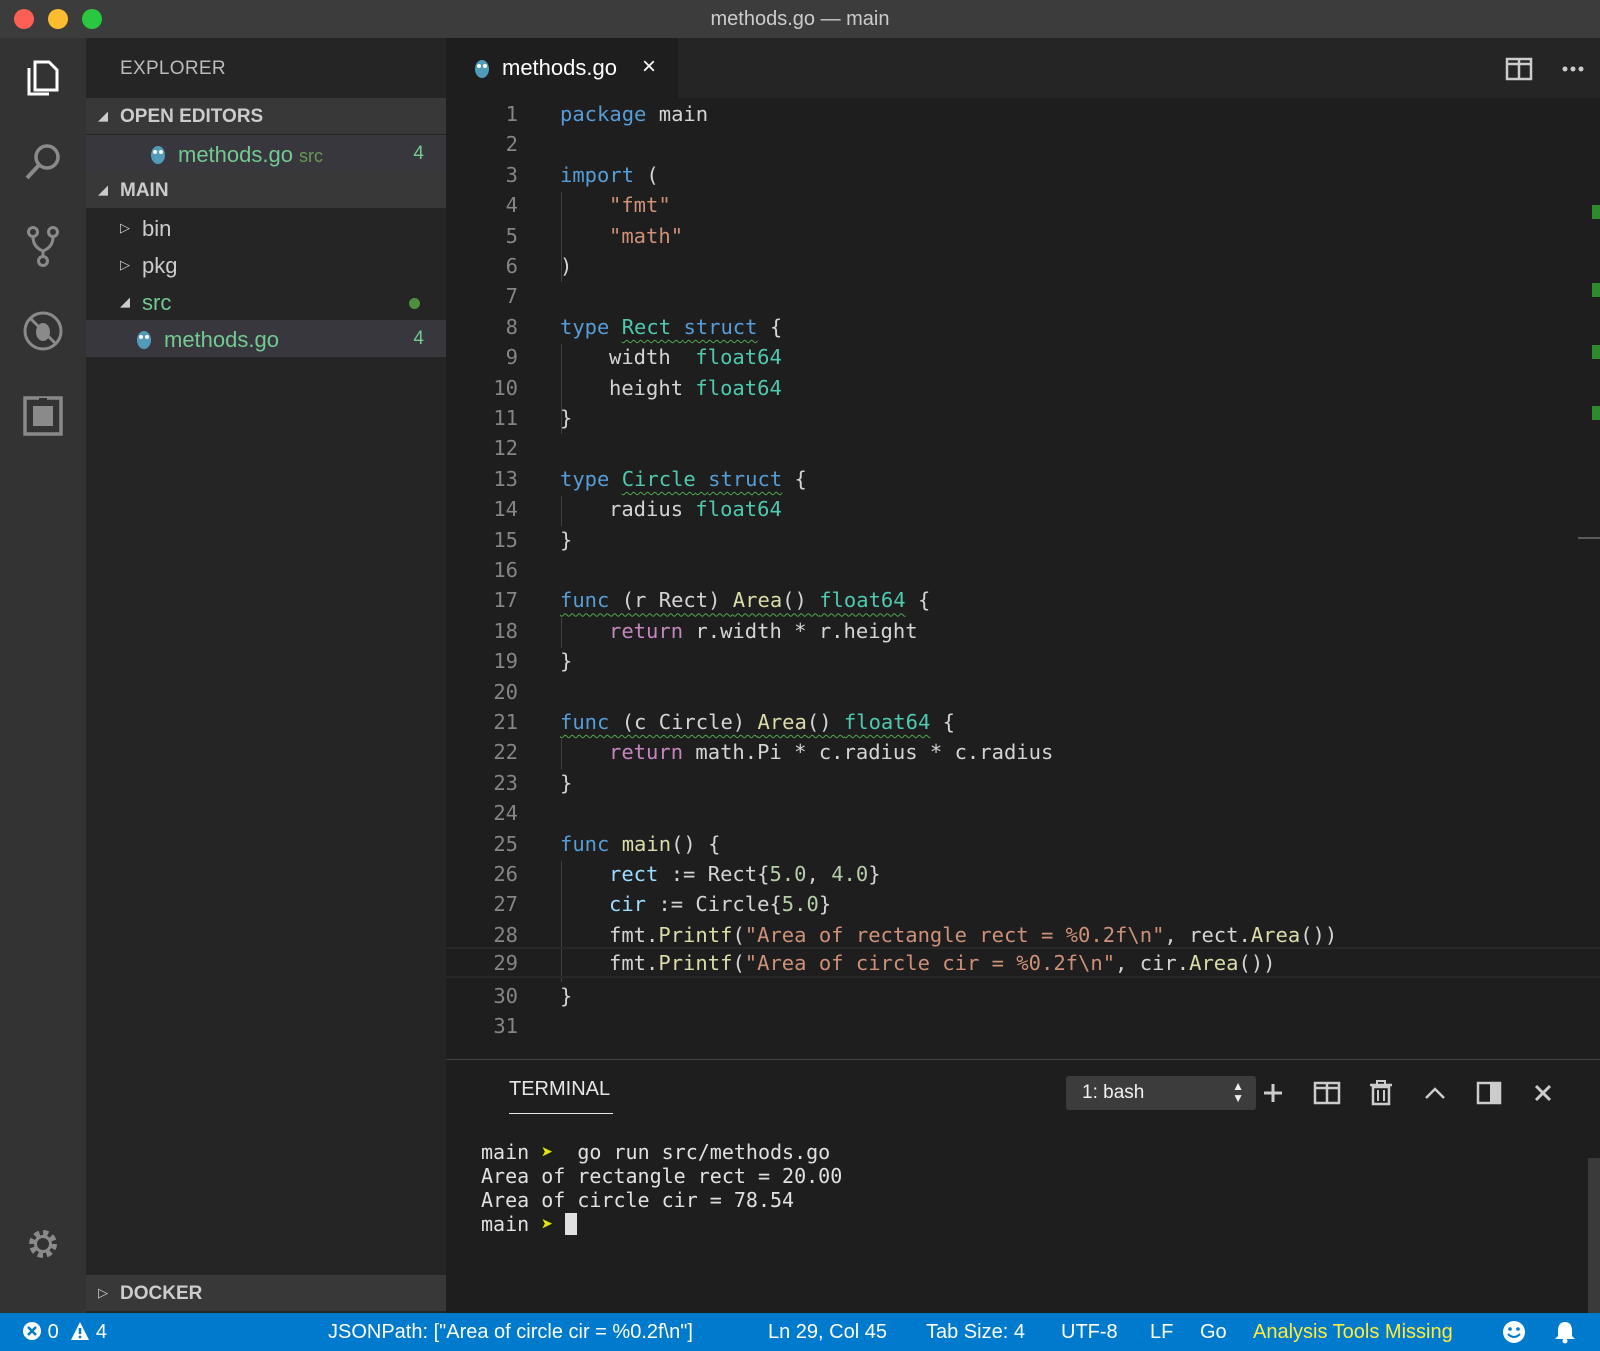 Image resolution: width=1600 pixels, height=1351 pixels. I want to click on analysis-tools-missing-status: Analysis Tools Missing, so click(1353, 1332).